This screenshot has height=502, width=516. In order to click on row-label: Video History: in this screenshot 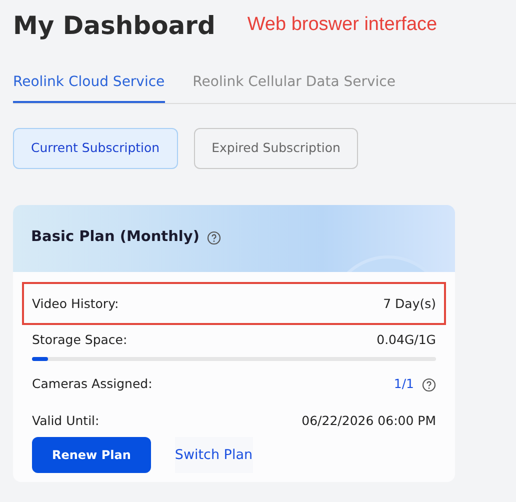, I will do `click(75, 303)`.